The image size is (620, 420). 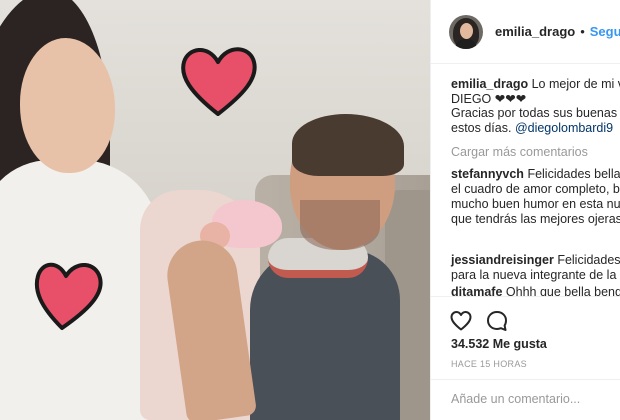 What do you see at coordinates (519, 152) in the screenshot?
I see `load-more-comments-link: Cargar más comentarios` at bounding box center [519, 152].